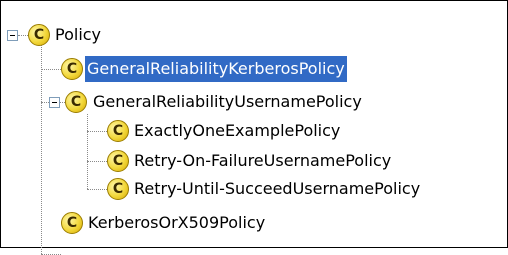  What do you see at coordinates (237, 131) in the screenshot?
I see `tree-node-exactly-one-example-policy: ExactlyOneExamplePolicy` at bounding box center [237, 131].